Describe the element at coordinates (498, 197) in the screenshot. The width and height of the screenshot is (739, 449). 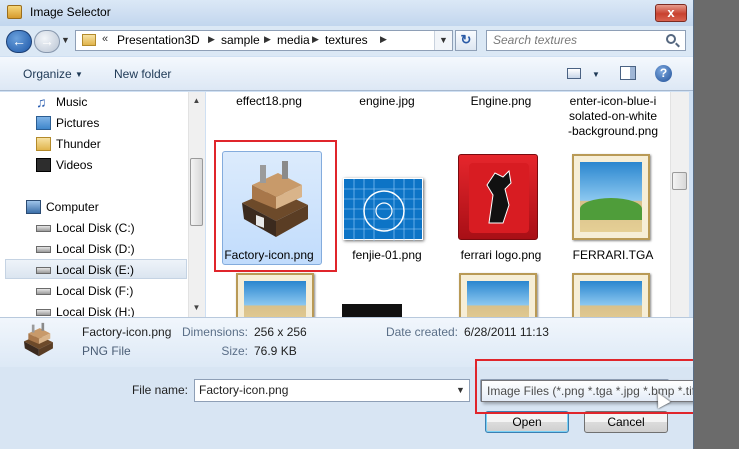
I see `ferrari-logo-thumbnail` at that location.